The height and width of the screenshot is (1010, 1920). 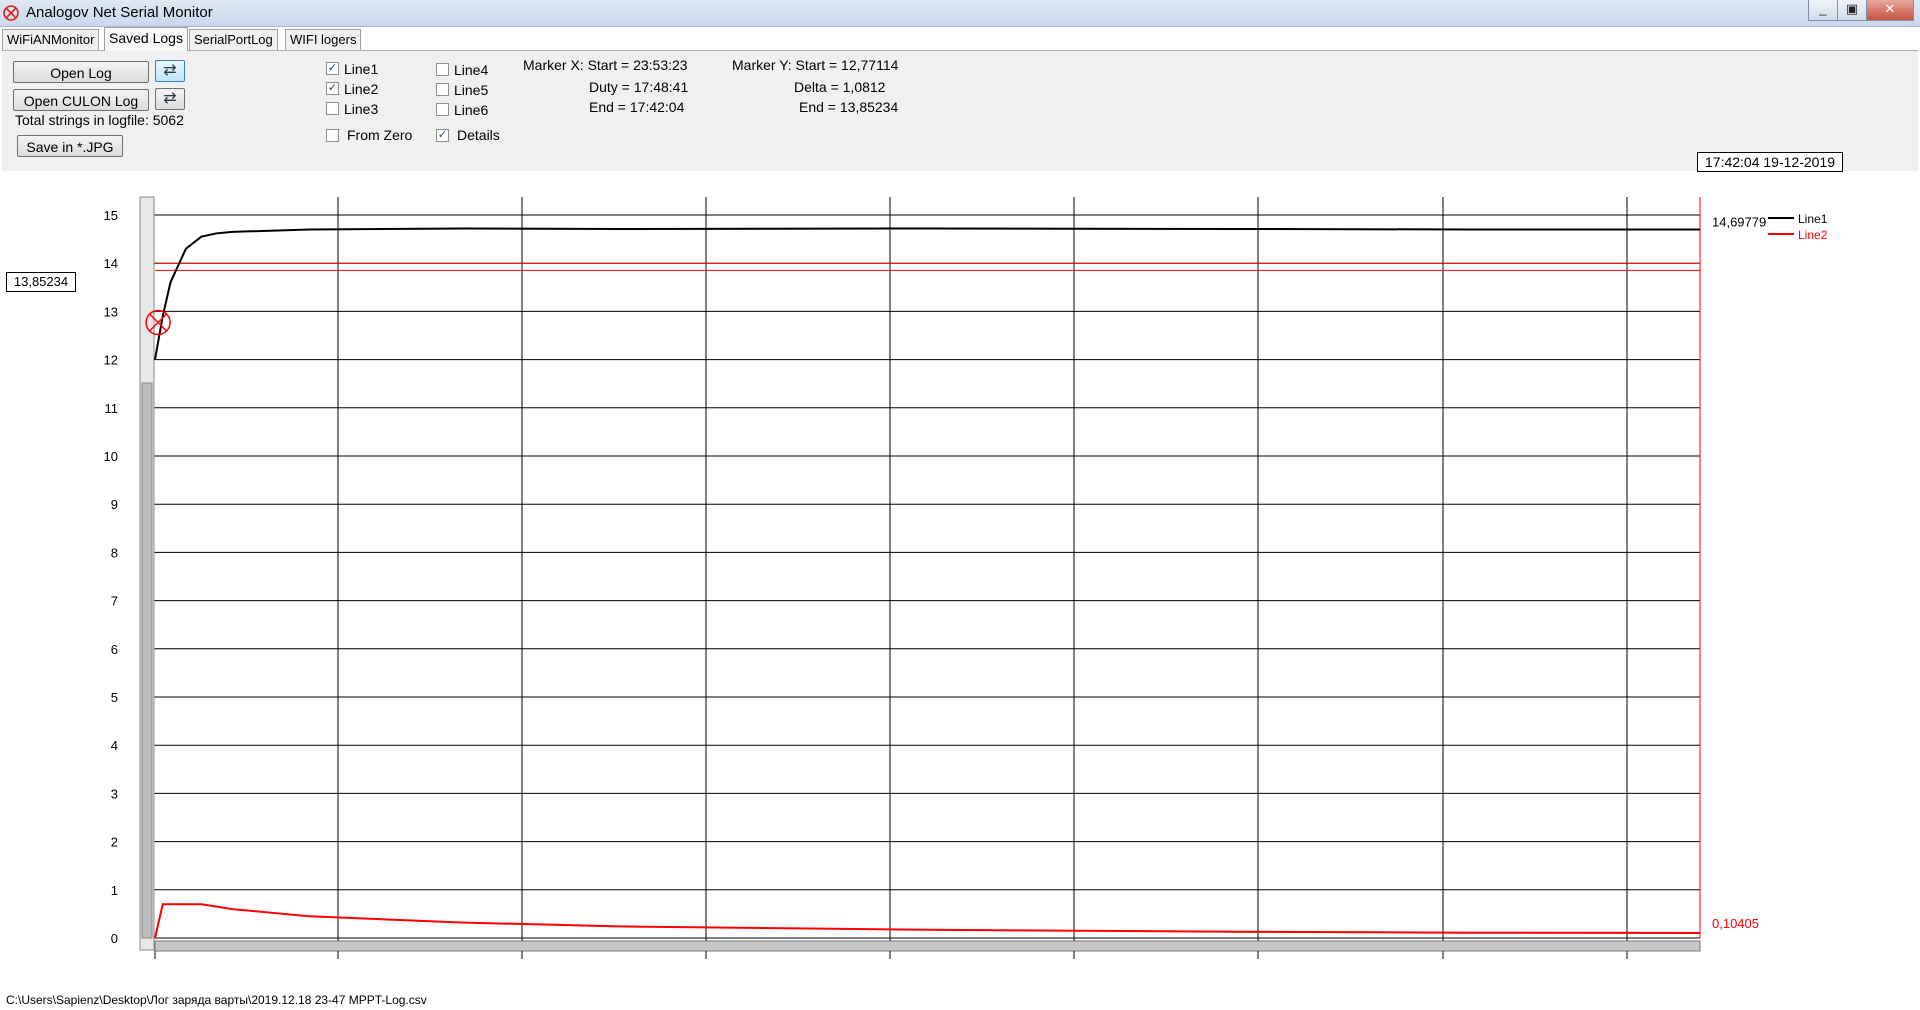 What do you see at coordinates (1852, 10) in the screenshot?
I see `maximize-icon: ▣` at bounding box center [1852, 10].